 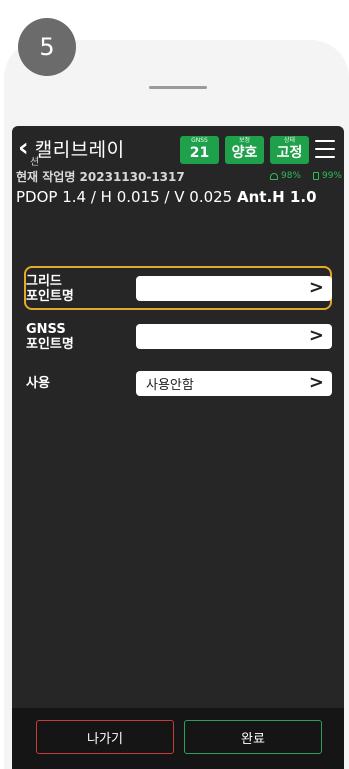 I want to click on gnss-point-select: >, so click(x=234, y=336).